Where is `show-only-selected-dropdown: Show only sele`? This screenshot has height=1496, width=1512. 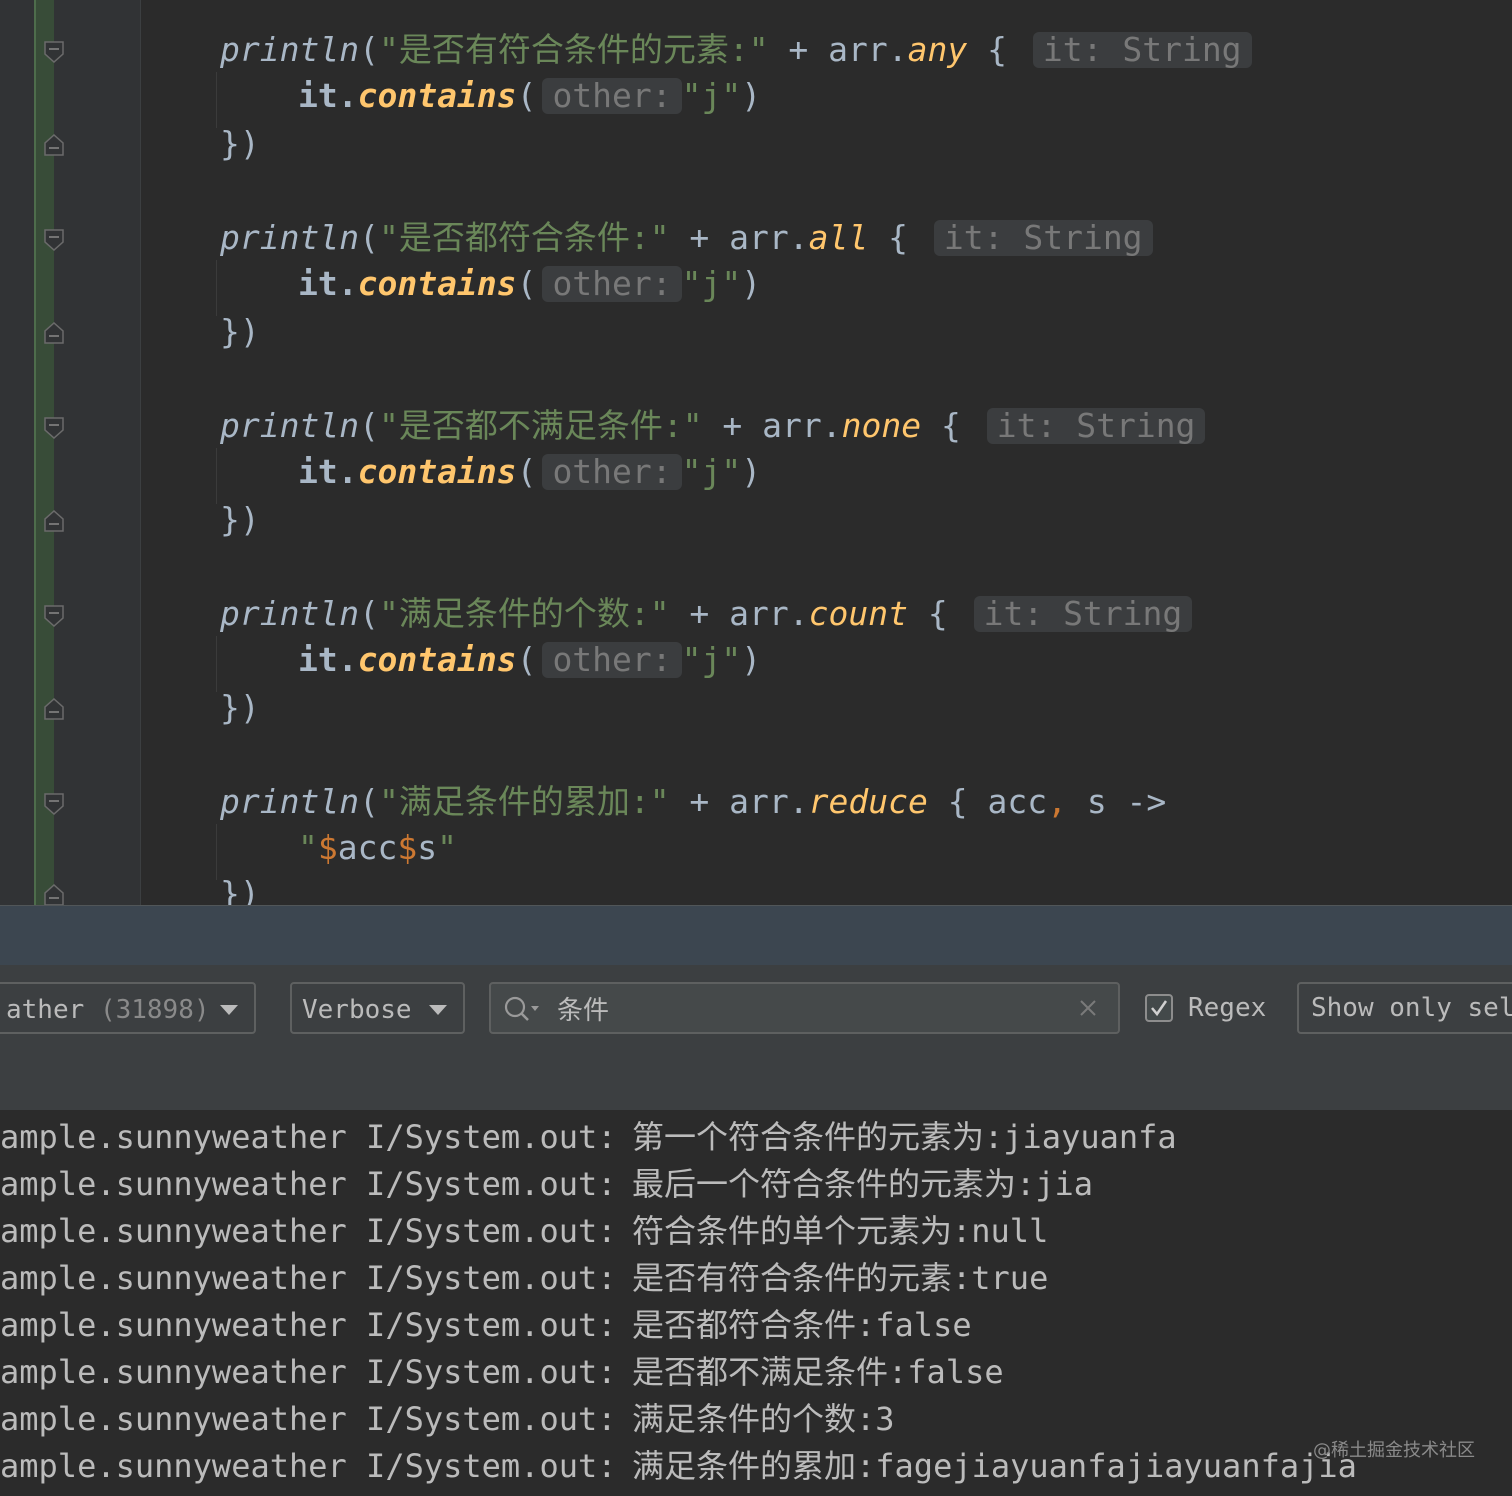
show-only-selected-dropdown: Show only sele is located at coordinates (1404, 1008).